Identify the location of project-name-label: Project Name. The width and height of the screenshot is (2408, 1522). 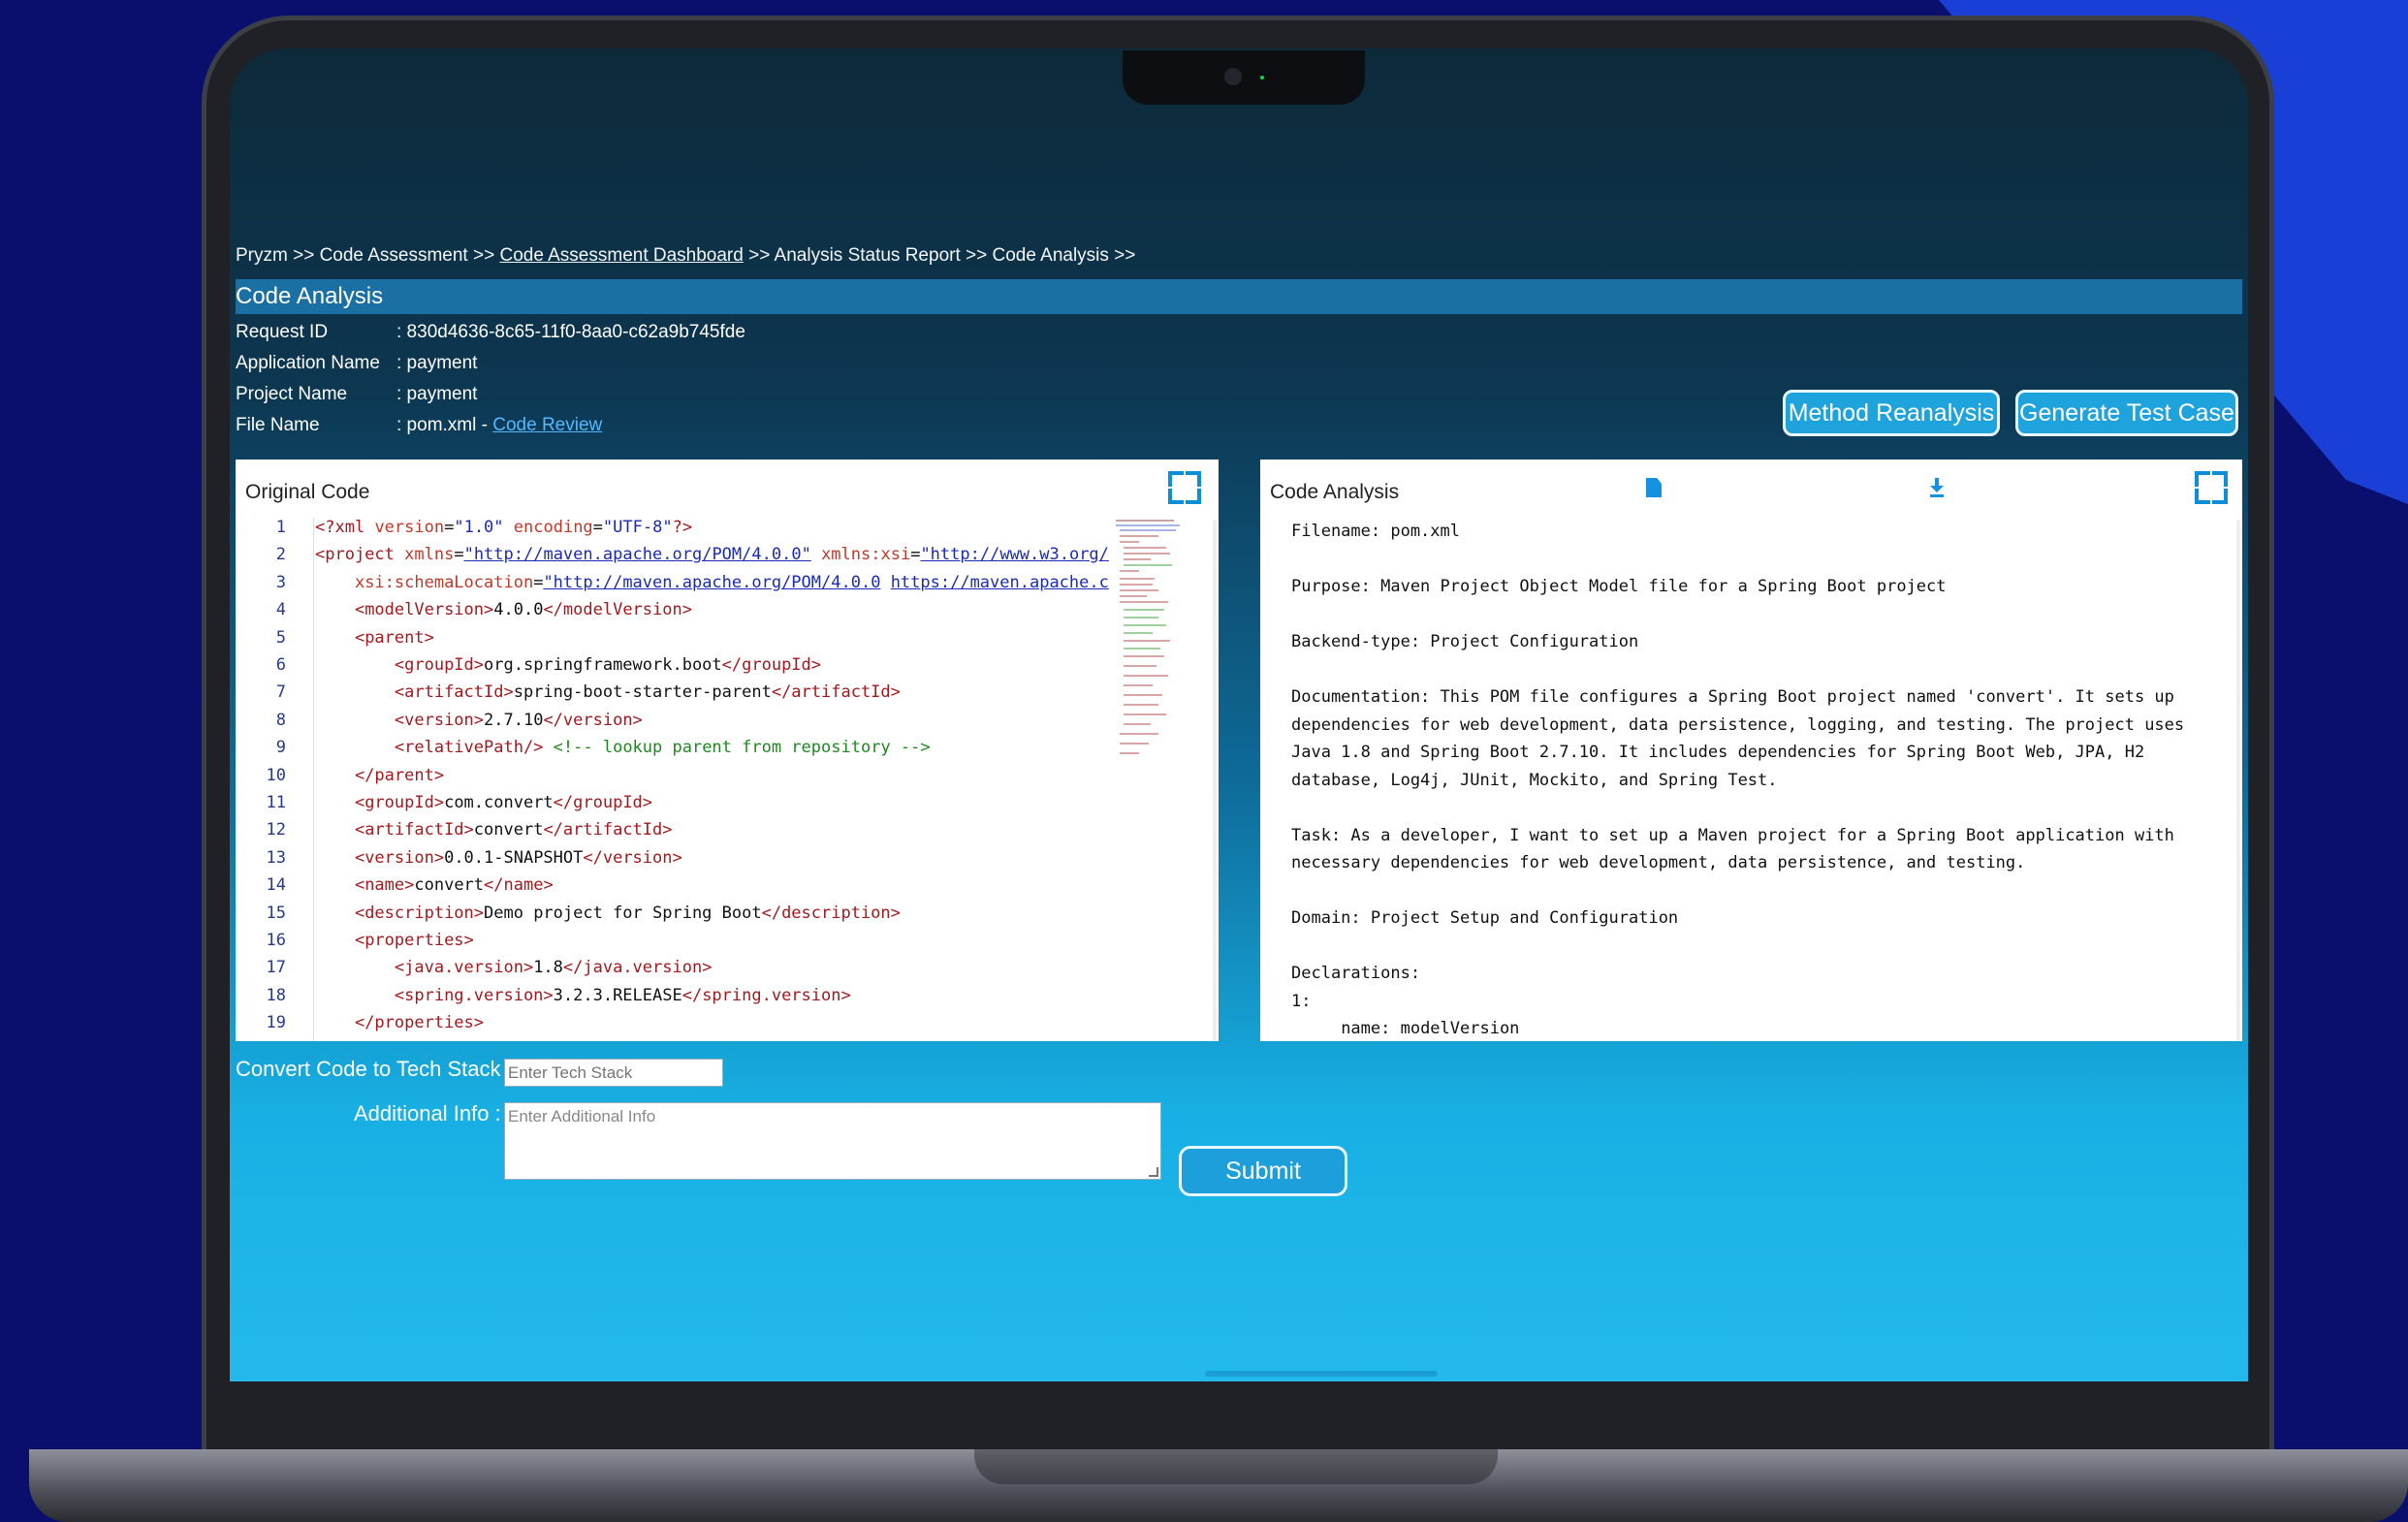
(292, 394).